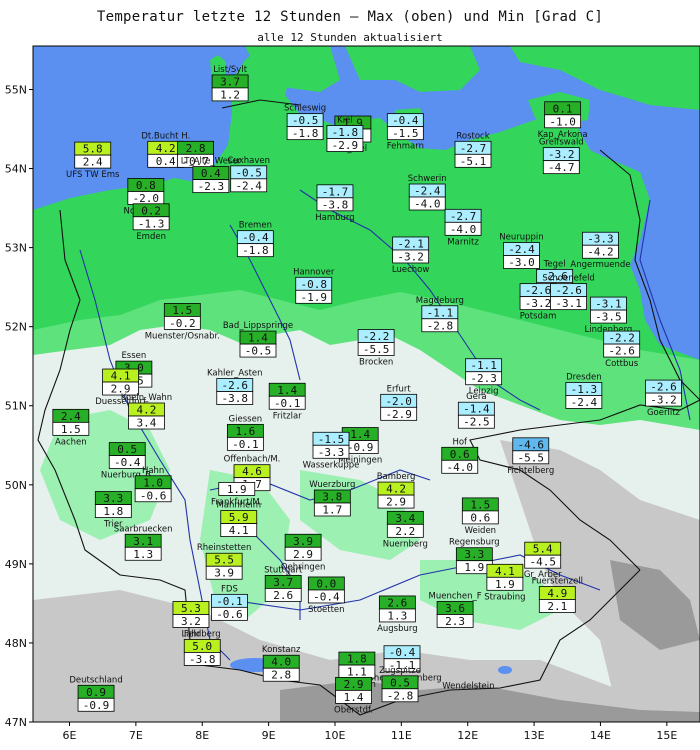 Image resolution: width=700 pixels, height=750 pixels. I want to click on station-marker: Wendelstein, so click(468, 687).